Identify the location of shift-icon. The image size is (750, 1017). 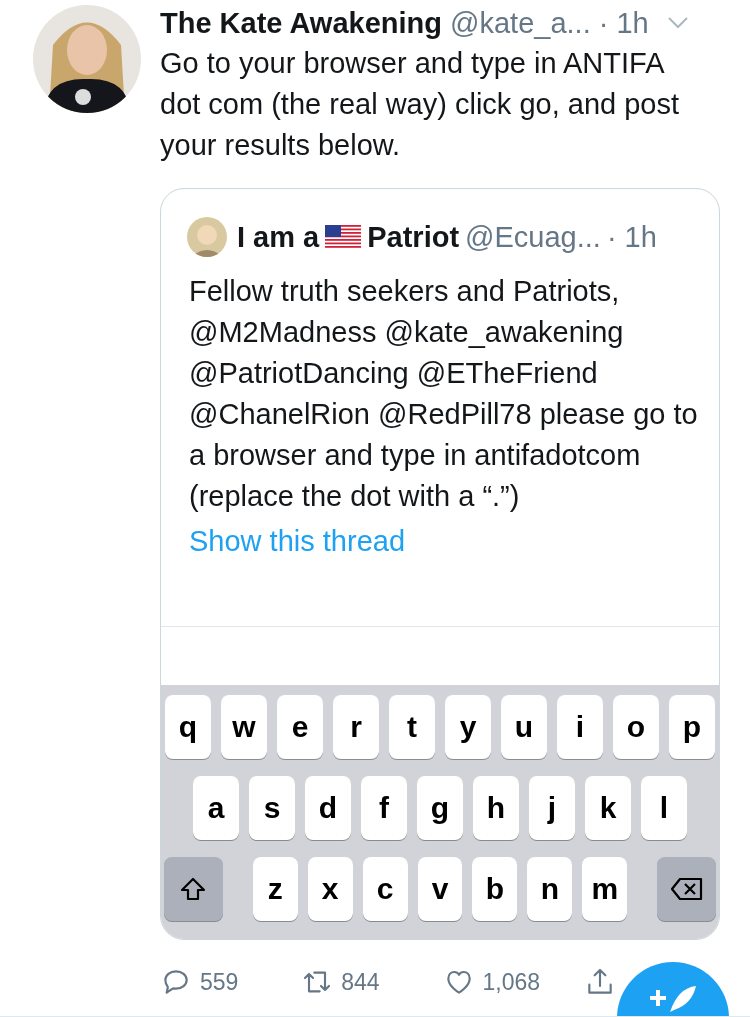
(193, 889).